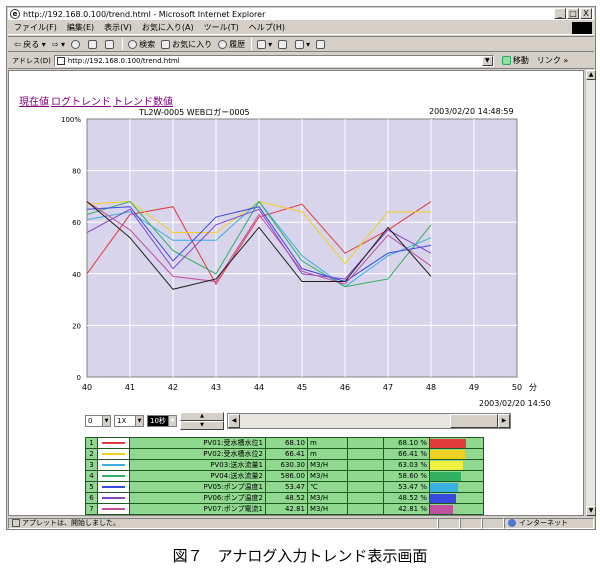 This screenshot has height=572, width=600. What do you see at coordinates (286, 465) in the screenshot?
I see `channel-value: 630.30` at bounding box center [286, 465].